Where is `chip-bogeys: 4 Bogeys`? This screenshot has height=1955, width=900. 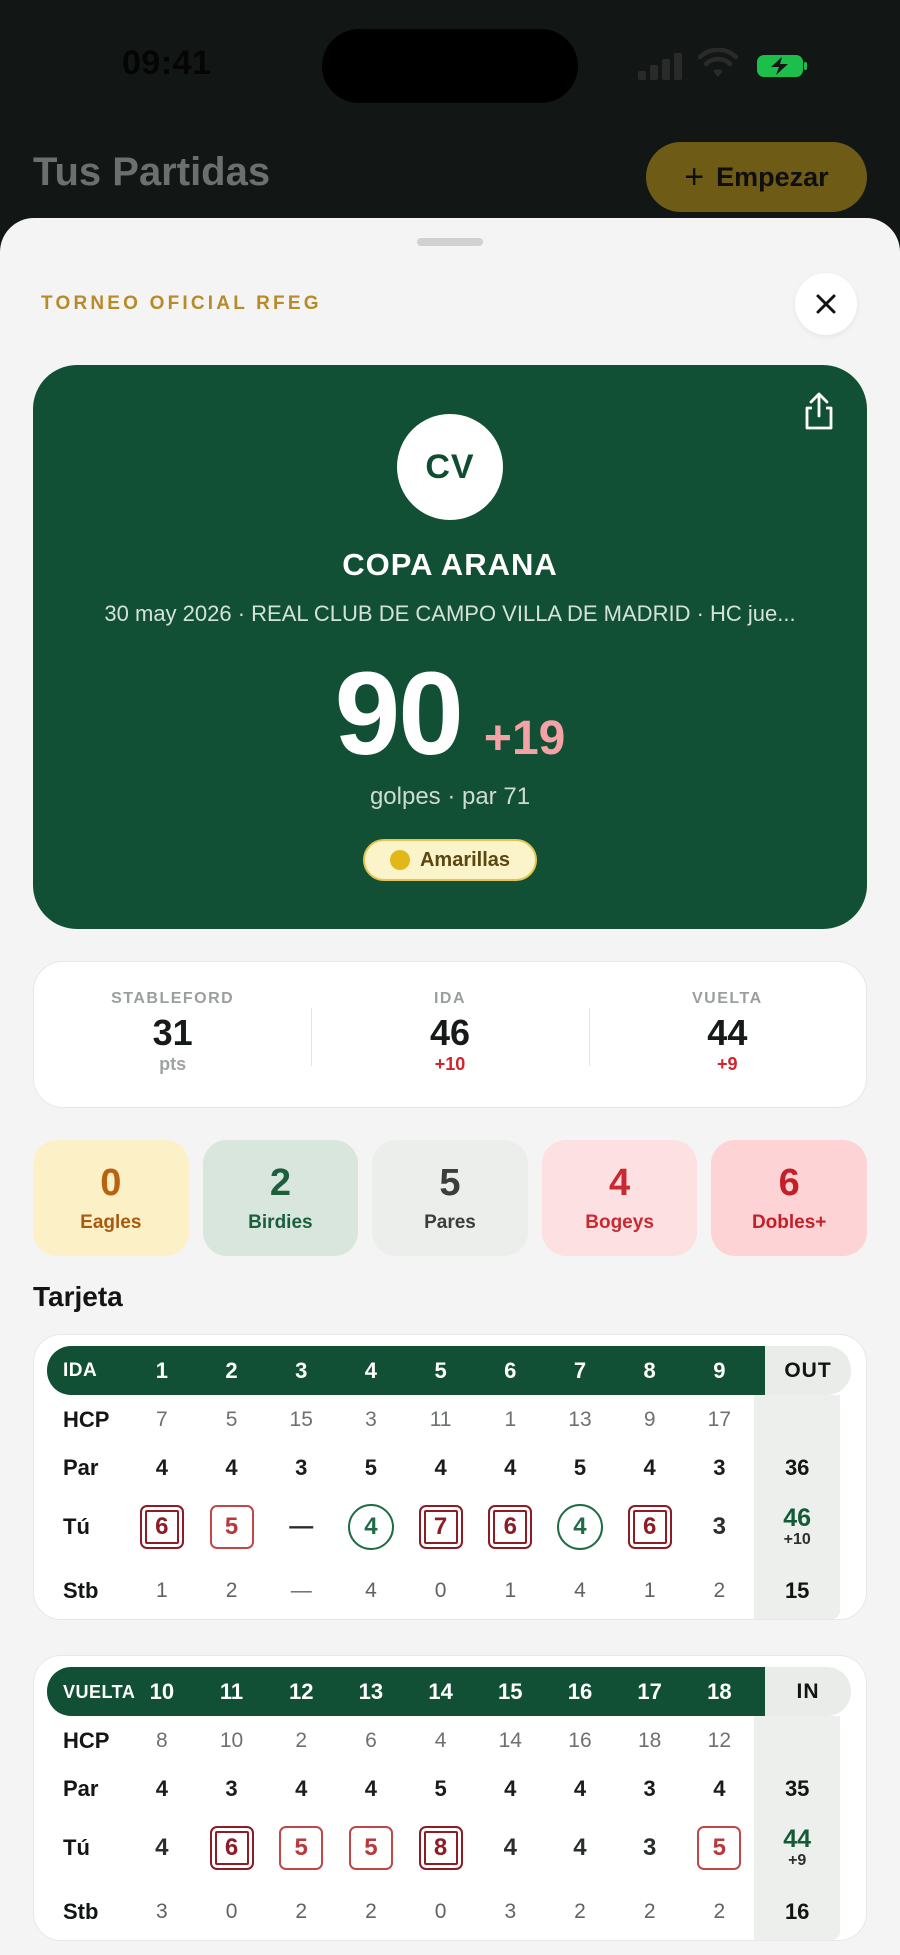
chip-bogeys: 4 Bogeys is located at coordinates (619, 1198).